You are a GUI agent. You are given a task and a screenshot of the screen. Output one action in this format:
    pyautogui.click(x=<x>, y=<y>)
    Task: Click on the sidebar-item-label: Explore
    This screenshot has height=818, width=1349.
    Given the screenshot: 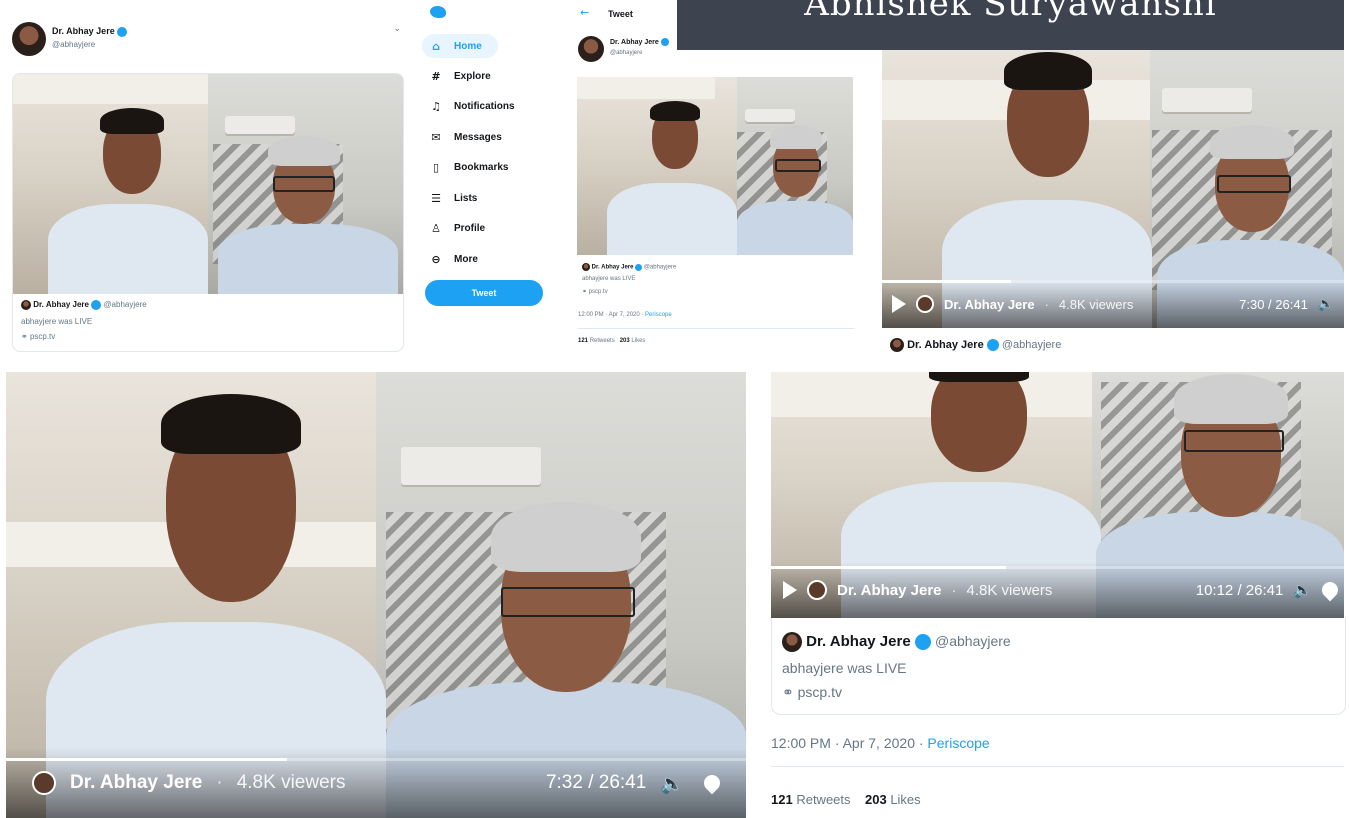 What is the action you would take?
    pyautogui.click(x=472, y=76)
    